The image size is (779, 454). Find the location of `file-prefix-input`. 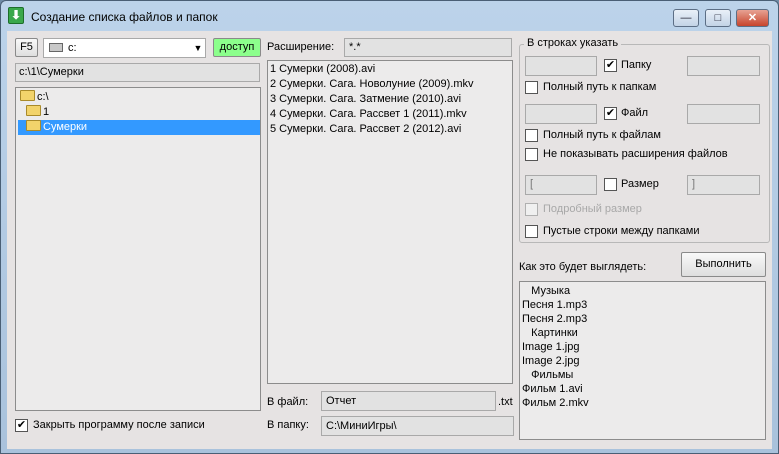

file-prefix-input is located at coordinates (561, 114).